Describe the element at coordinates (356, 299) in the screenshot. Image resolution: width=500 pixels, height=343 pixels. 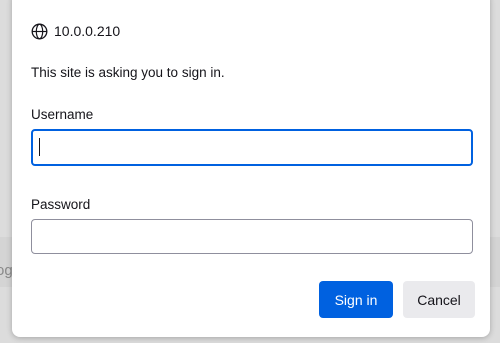
I see `sign-in-button: Sign in` at that location.